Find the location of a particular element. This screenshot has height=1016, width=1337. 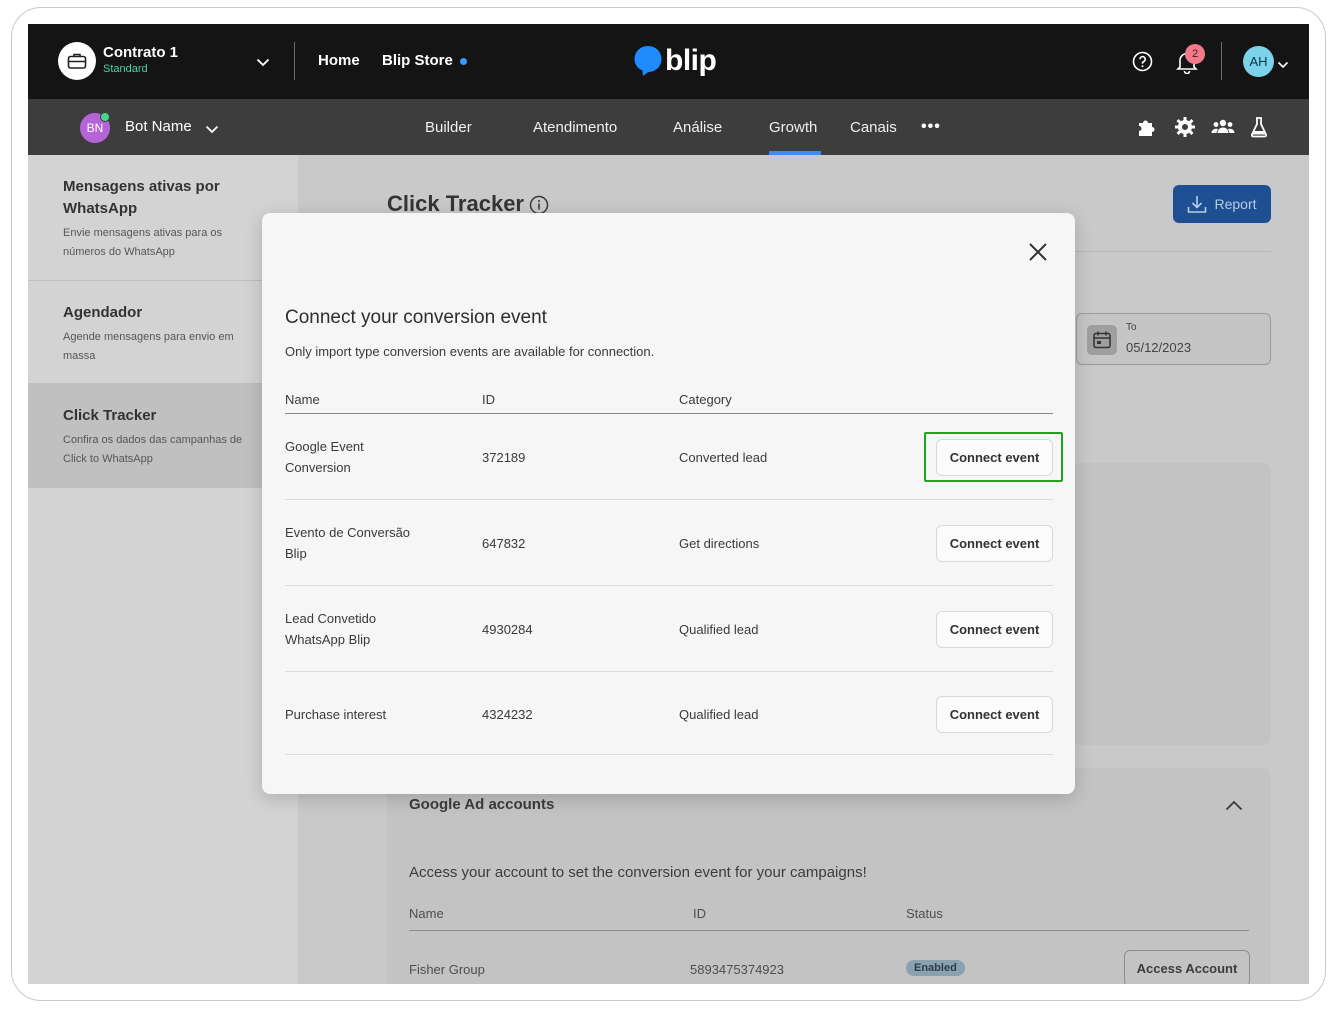

tab-atendimento: Atendimento is located at coordinates (575, 127).